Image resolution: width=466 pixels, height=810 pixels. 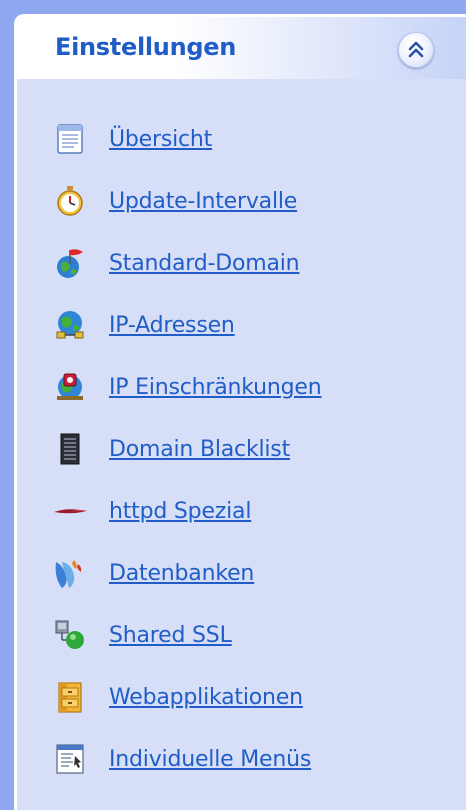 I want to click on menu-item-label: Update-Intervalle, so click(x=203, y=201).